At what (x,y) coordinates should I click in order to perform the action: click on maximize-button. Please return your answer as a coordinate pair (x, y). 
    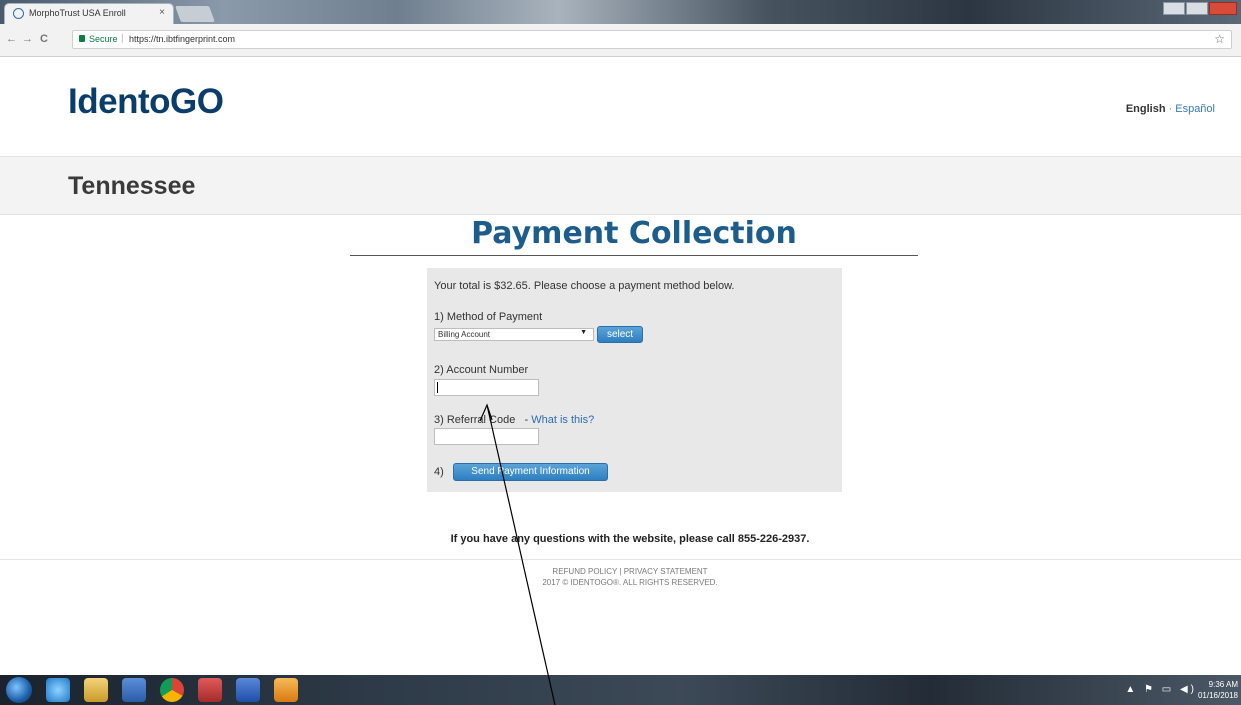
    Looking at the image, I should click on (1197, 8).